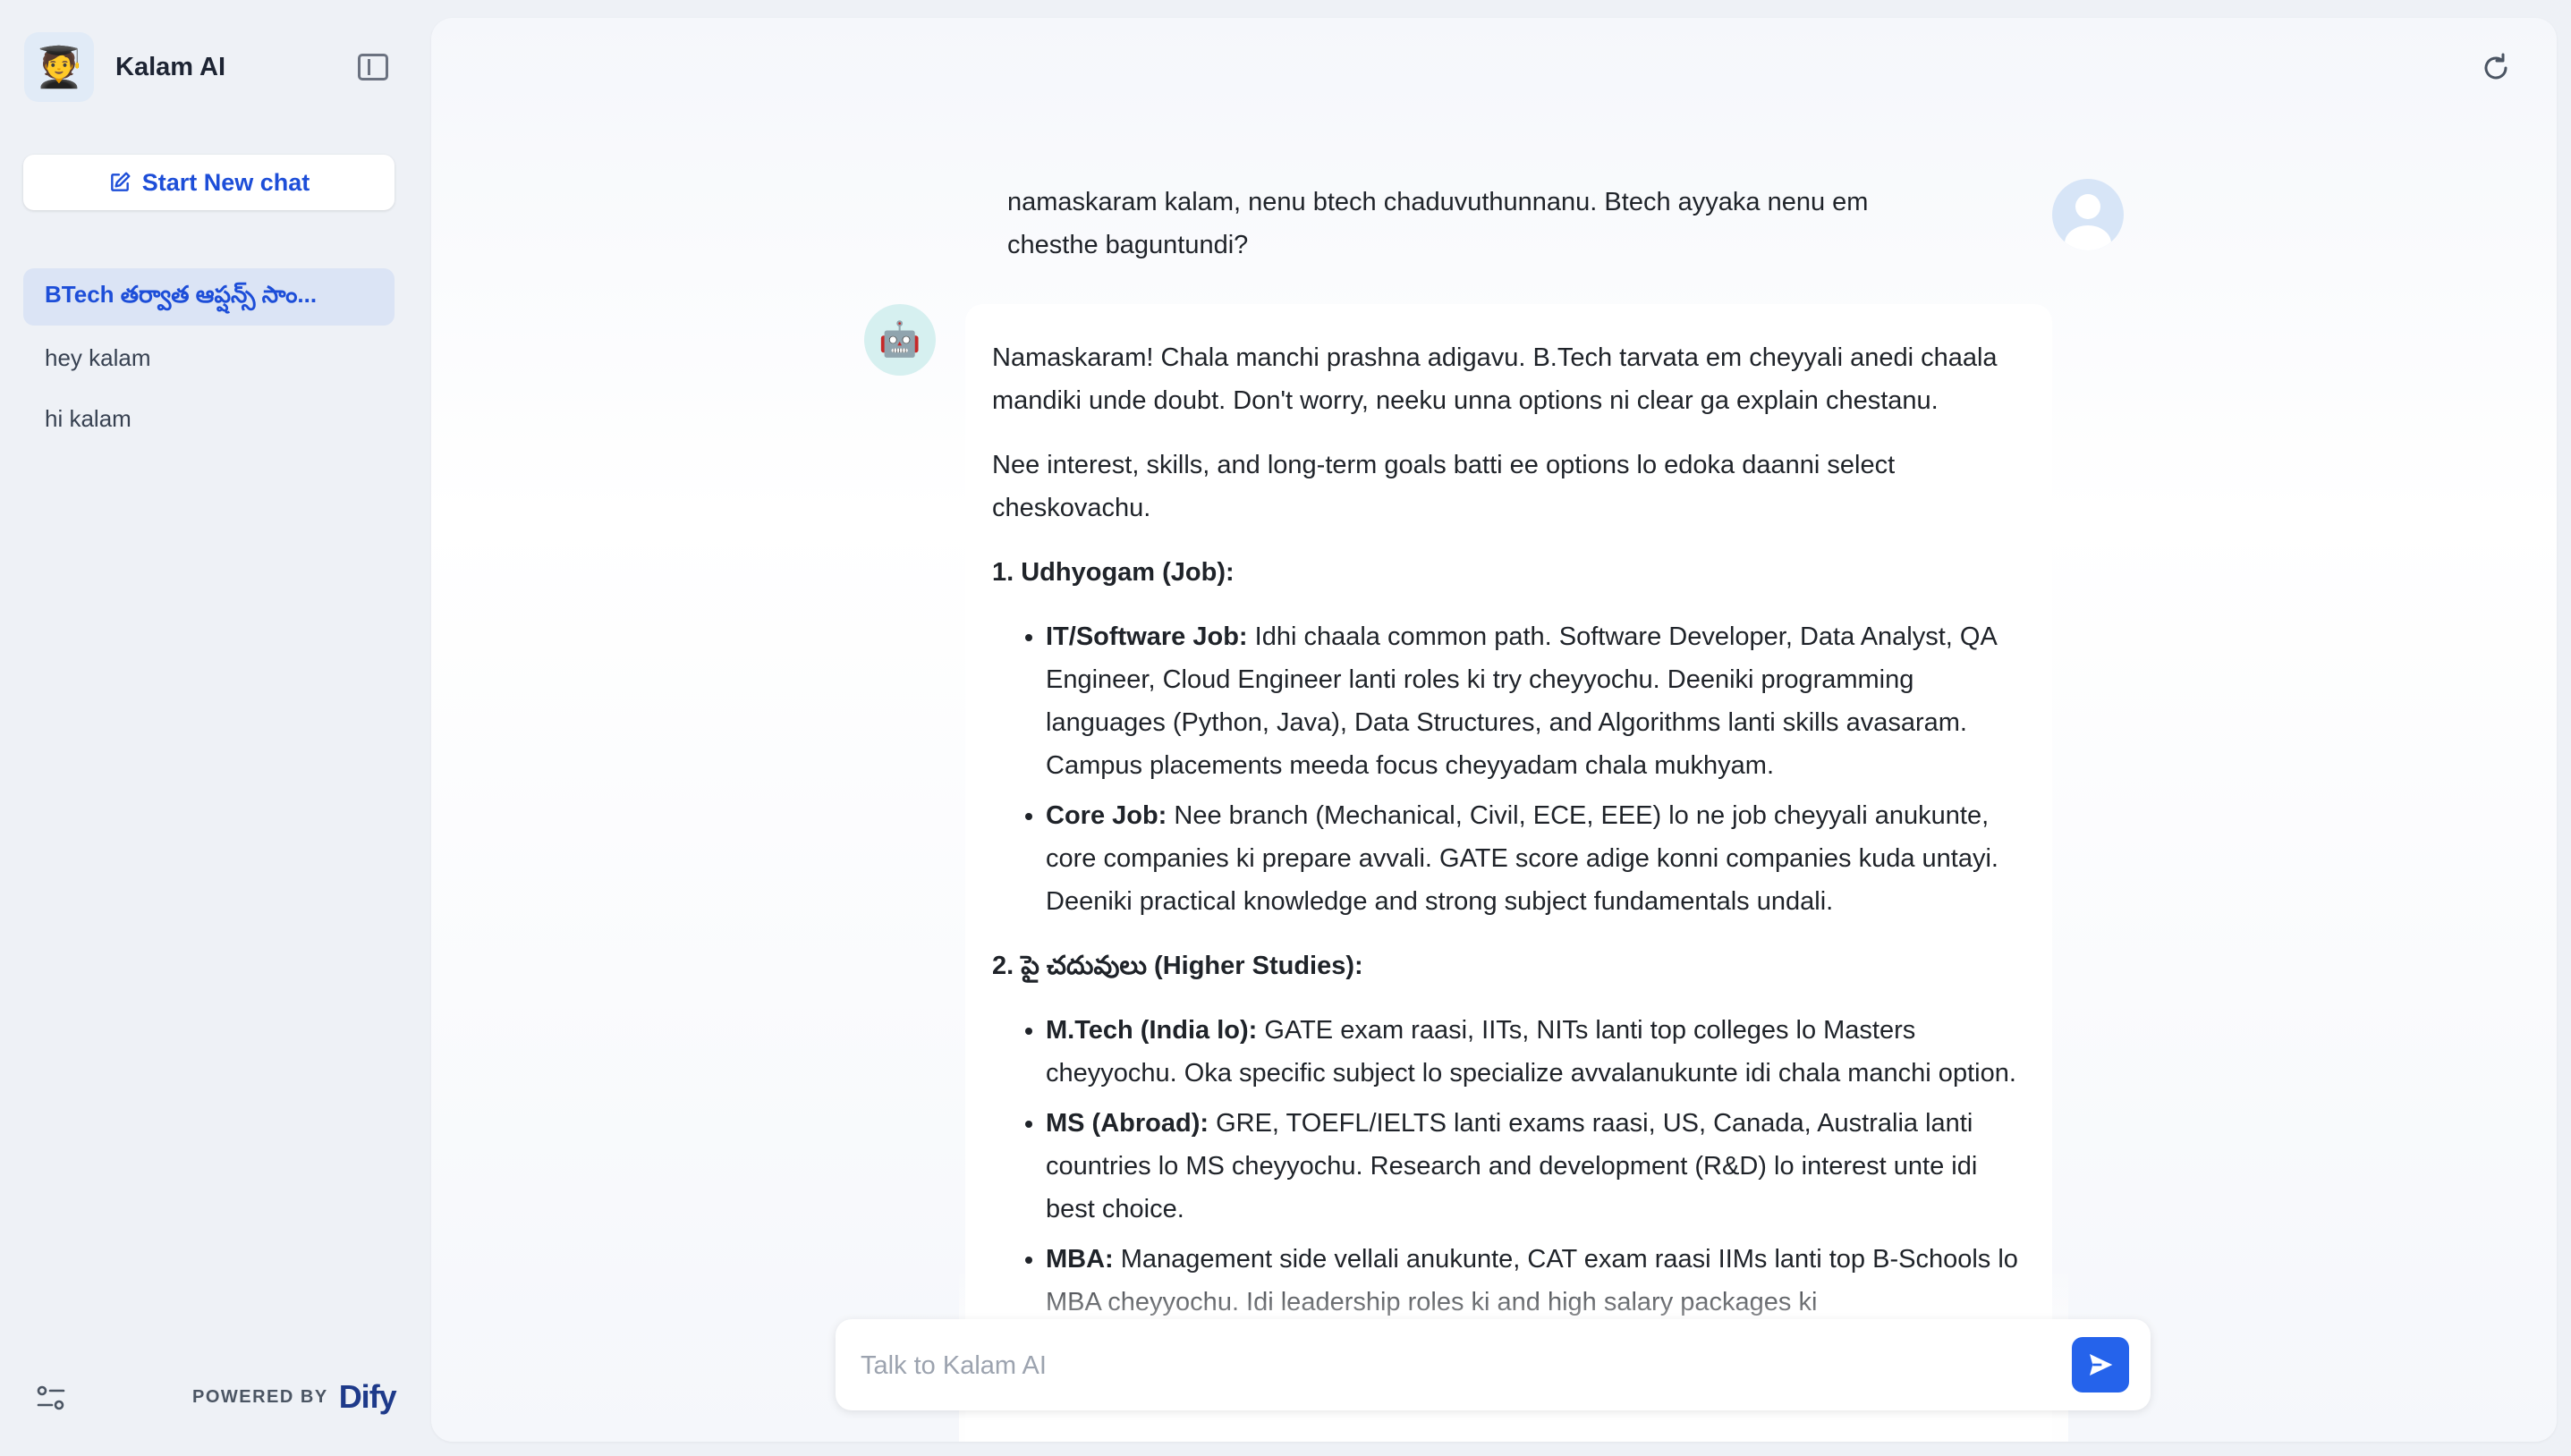 This screenshot has width=2571, height=1456. I want to click on send-button, so click(2100, 1365).